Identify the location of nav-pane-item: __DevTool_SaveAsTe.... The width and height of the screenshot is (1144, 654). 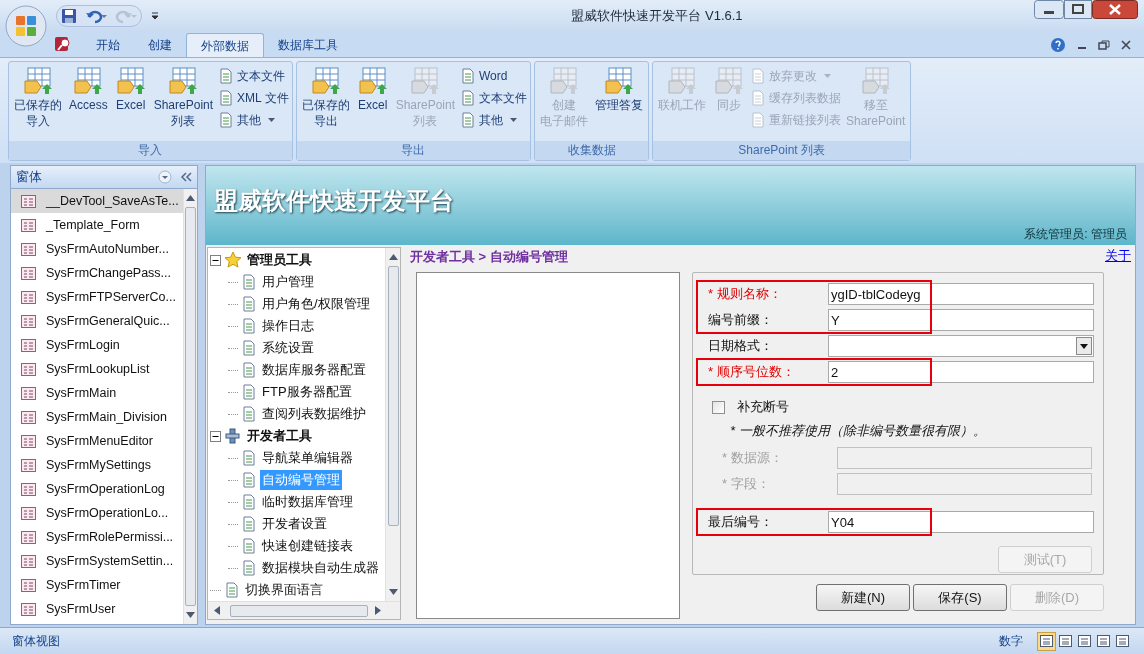
(97, 201).